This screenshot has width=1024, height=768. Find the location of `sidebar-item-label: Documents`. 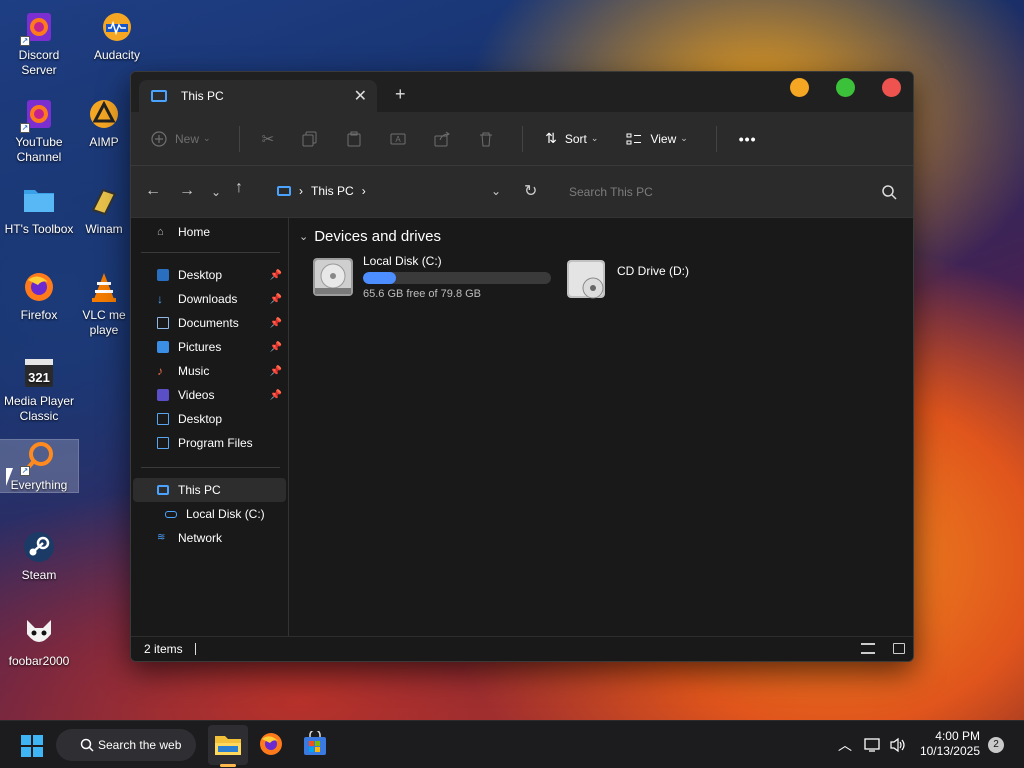

sidebar-item-label: Documents is located at coordinates (208, 323).